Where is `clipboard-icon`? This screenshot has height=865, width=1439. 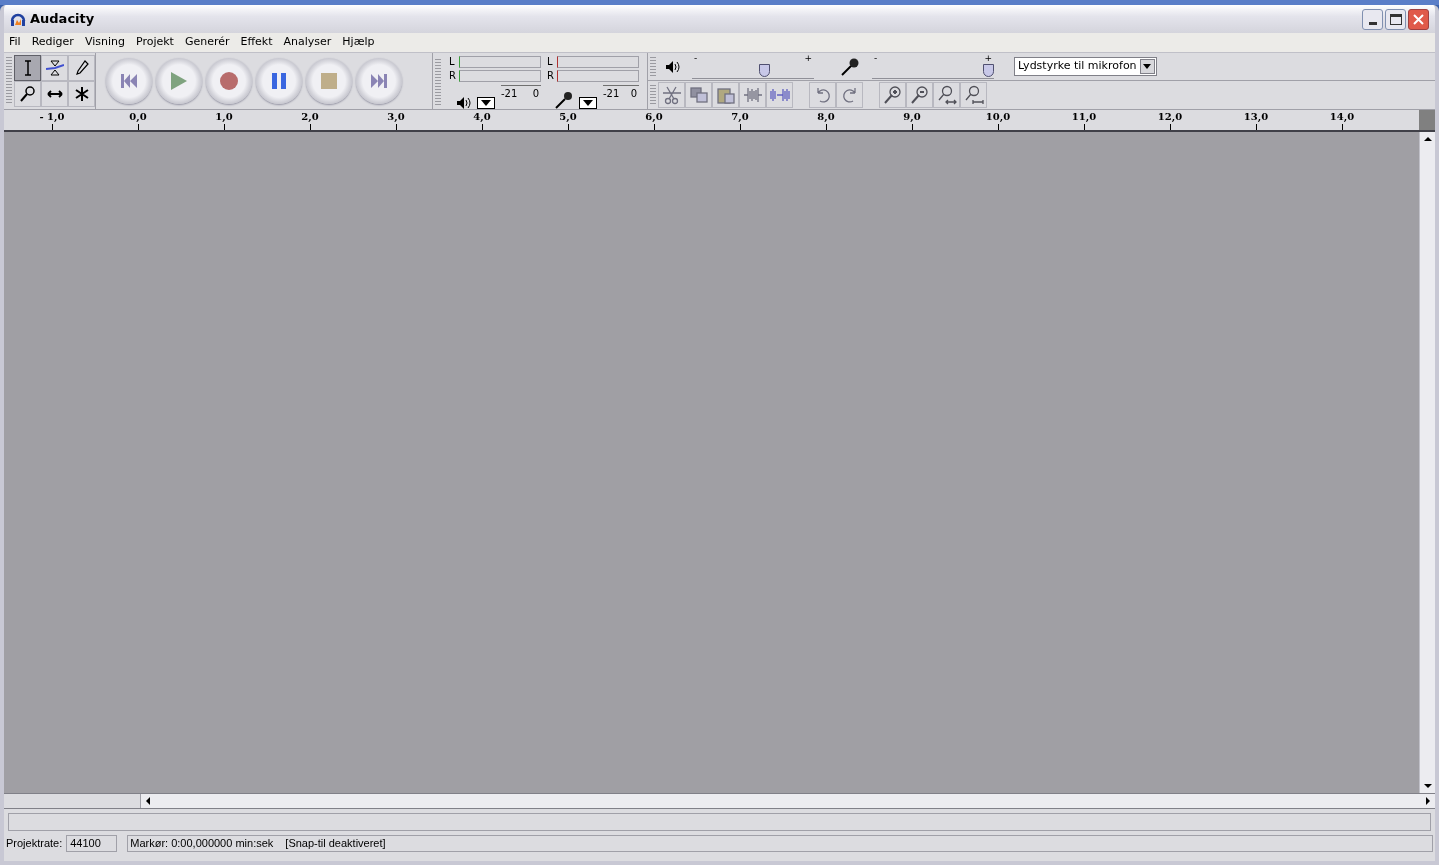 clipboard-icon is located at coordinates (725, 95).